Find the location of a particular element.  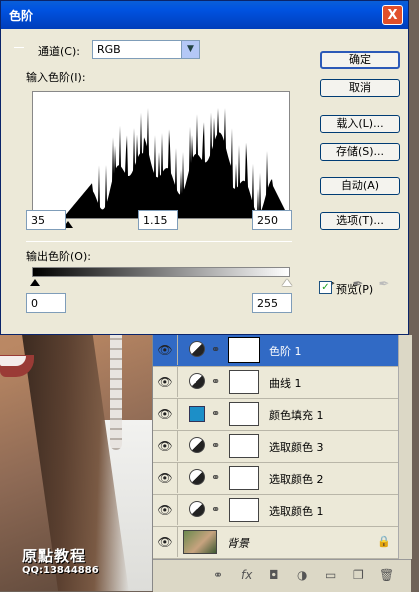

preview-label: 预览(P) is located at coordinates (354, 289).